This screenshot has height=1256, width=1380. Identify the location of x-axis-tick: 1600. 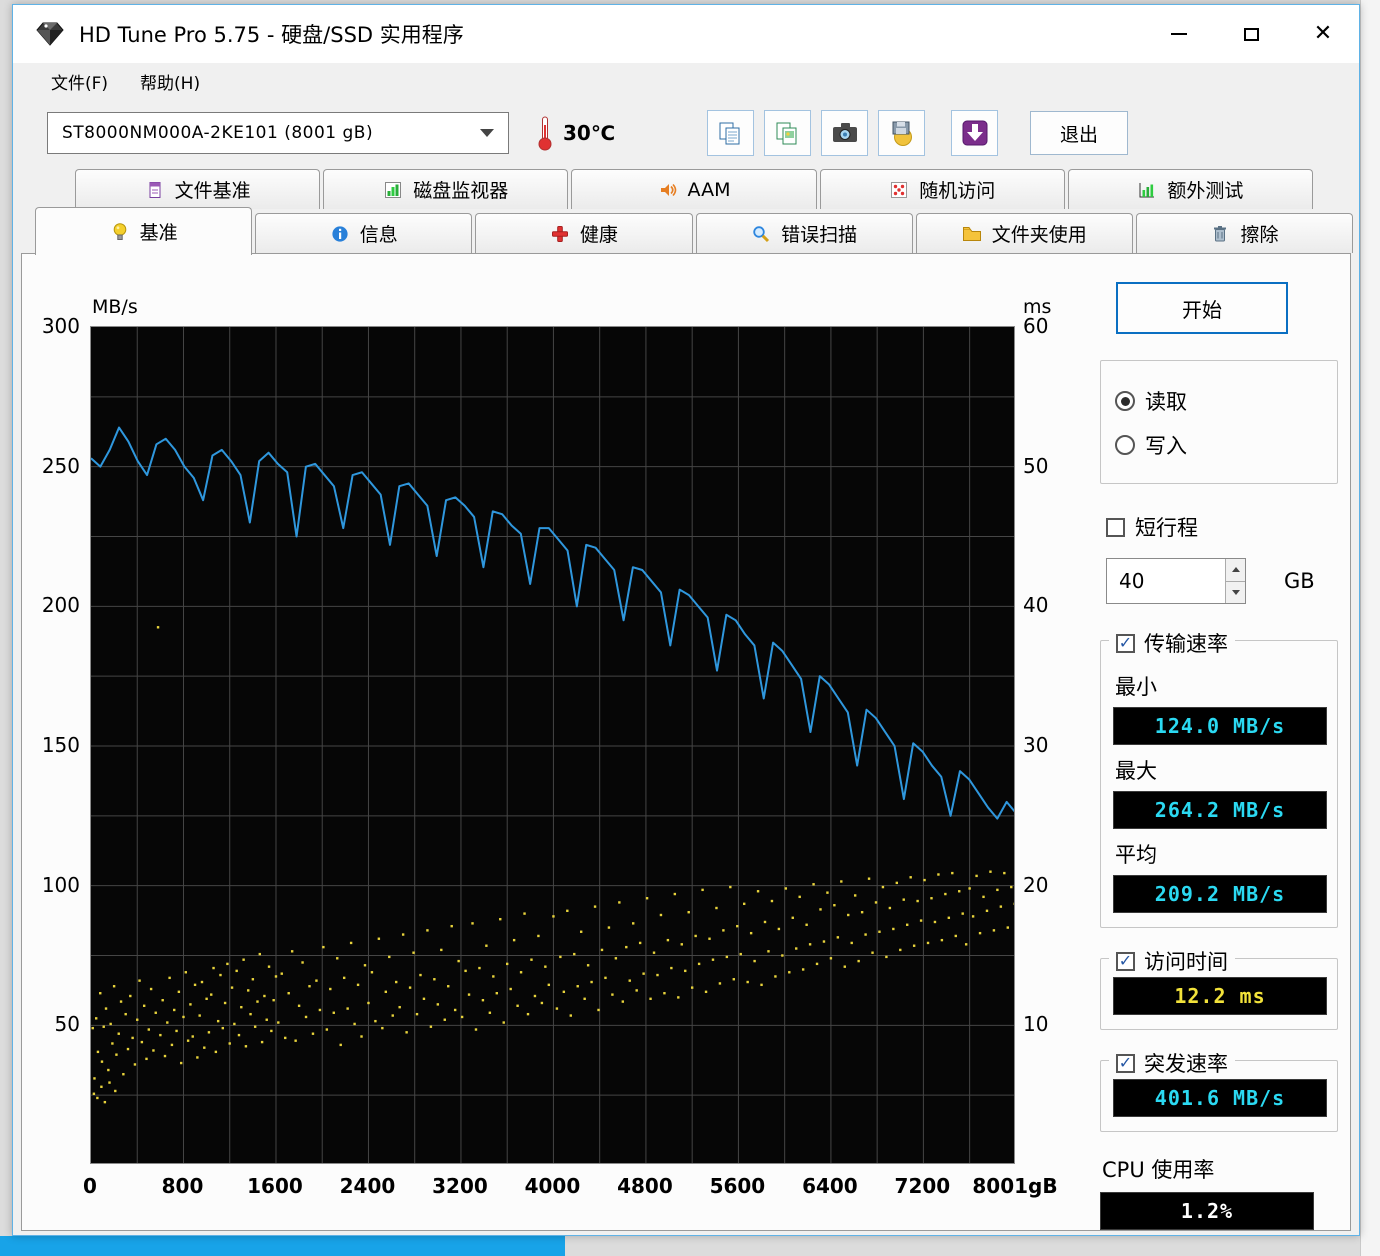
(275, 1186).